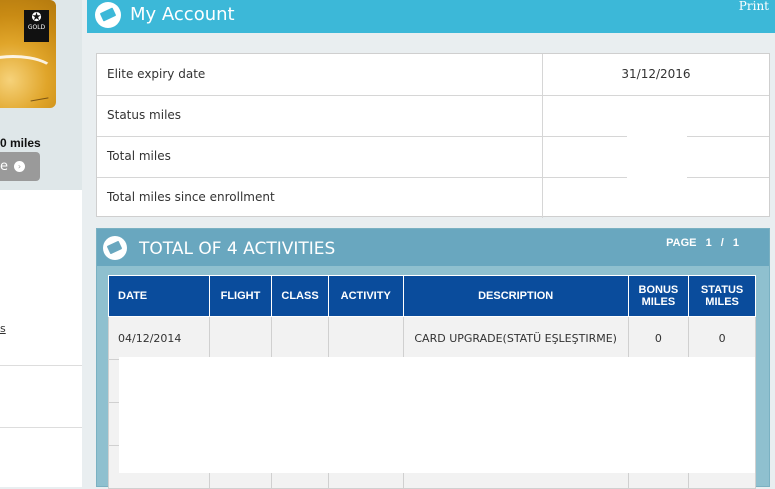  I want to click on sidebar-button-label: e, so click(4, 166).